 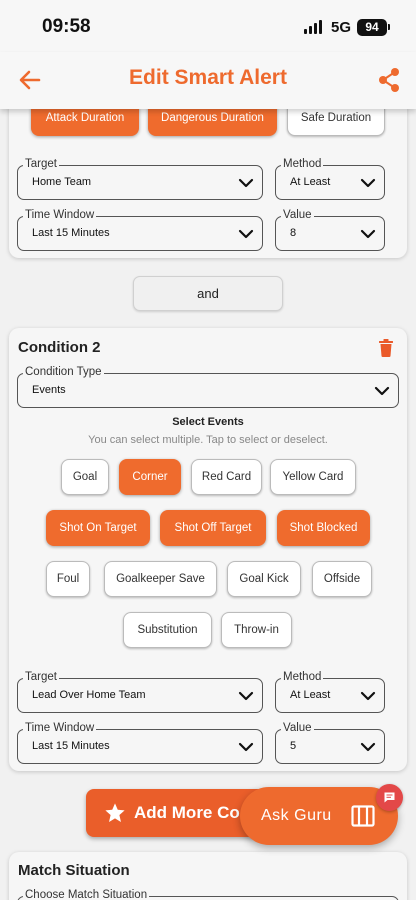 What do you see at coordinates (63, 372) in the screenshot?
I see `condition-type-label: Condition Type` at bounding box center [63, 372].